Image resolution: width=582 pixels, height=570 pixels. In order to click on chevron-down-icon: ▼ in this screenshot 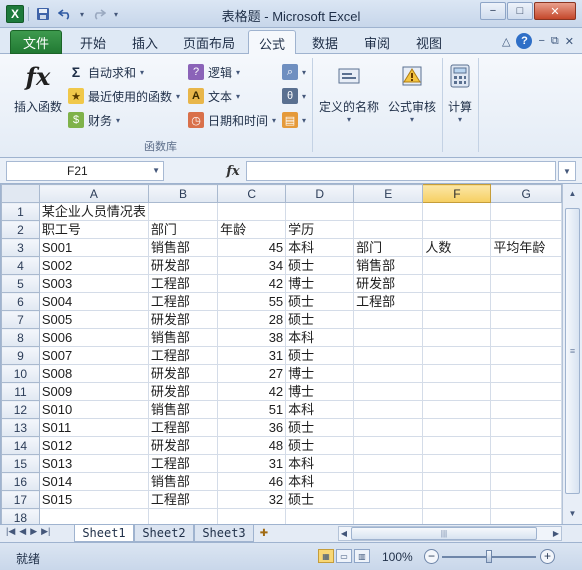, I will do `click(156, 171)`.